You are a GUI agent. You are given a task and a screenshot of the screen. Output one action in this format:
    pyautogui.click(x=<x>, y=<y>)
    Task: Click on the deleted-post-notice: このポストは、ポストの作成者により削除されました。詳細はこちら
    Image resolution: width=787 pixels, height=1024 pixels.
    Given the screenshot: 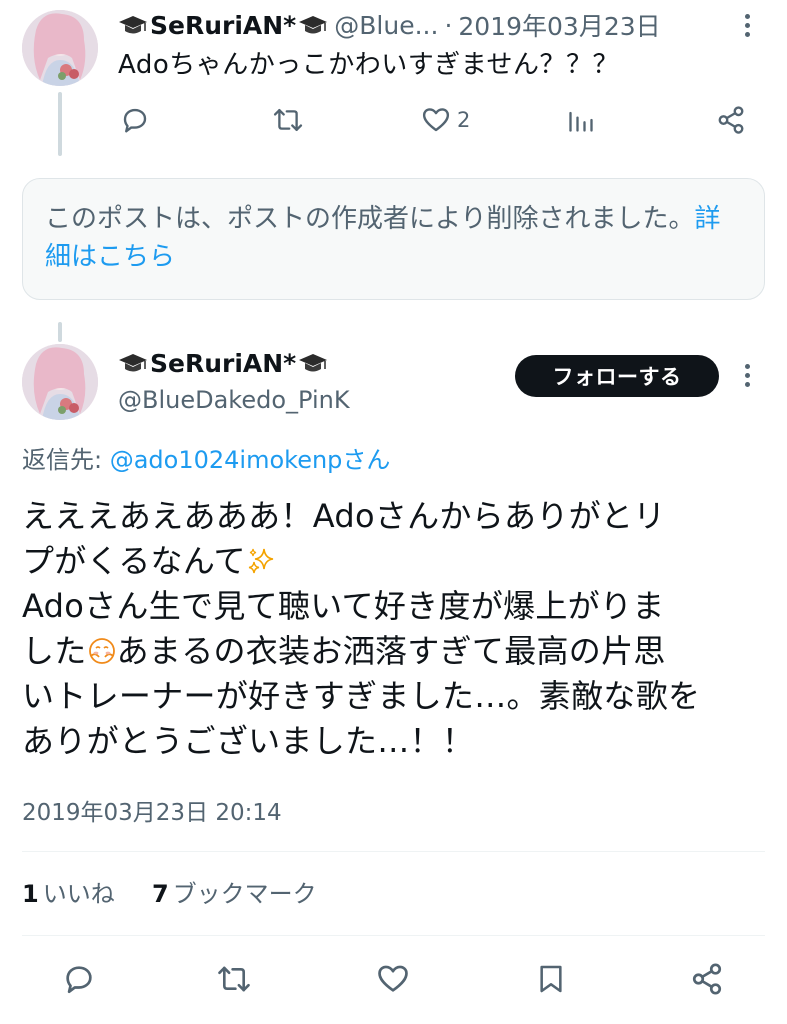 What is the action you would take?
    pyautogui.click(x=393, y=239)
    